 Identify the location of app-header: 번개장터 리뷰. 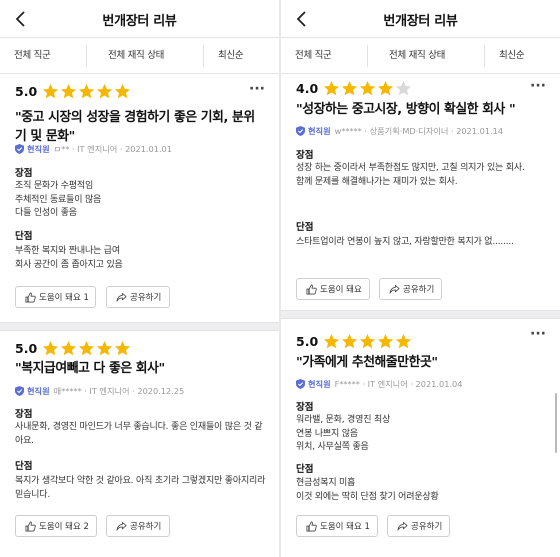
(139, 19).